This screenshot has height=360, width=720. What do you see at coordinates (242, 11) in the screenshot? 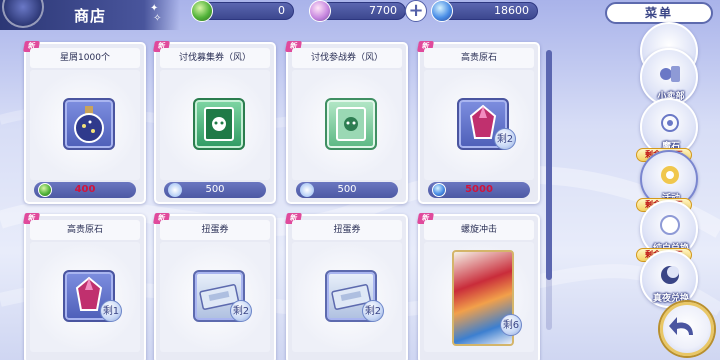
I see `currency-green-gem: 0` at bounding box center [242, 11].